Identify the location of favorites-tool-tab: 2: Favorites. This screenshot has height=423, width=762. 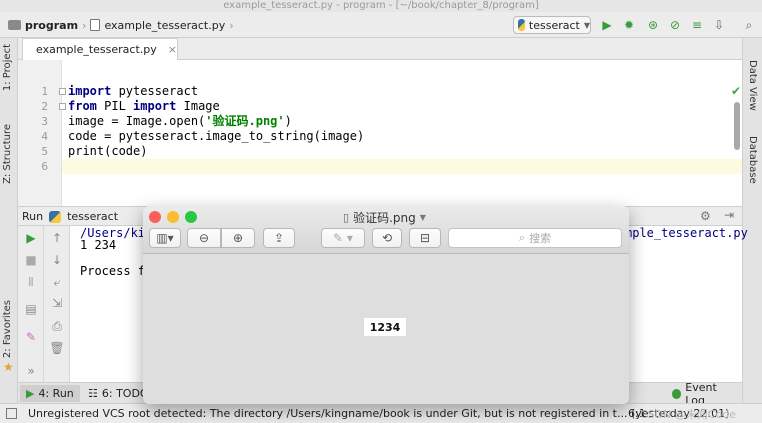
(7, 329).